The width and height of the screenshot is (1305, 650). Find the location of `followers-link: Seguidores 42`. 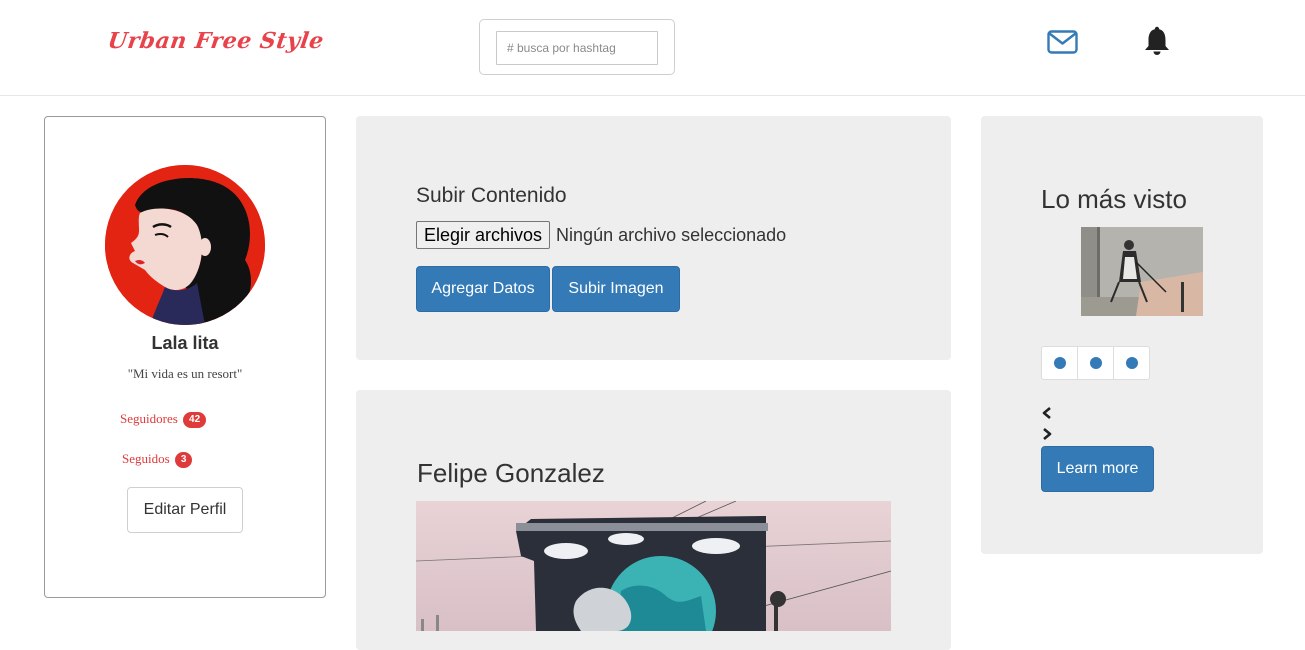

followers-link: Seguidores 42 is located at coordinates (163, 420).